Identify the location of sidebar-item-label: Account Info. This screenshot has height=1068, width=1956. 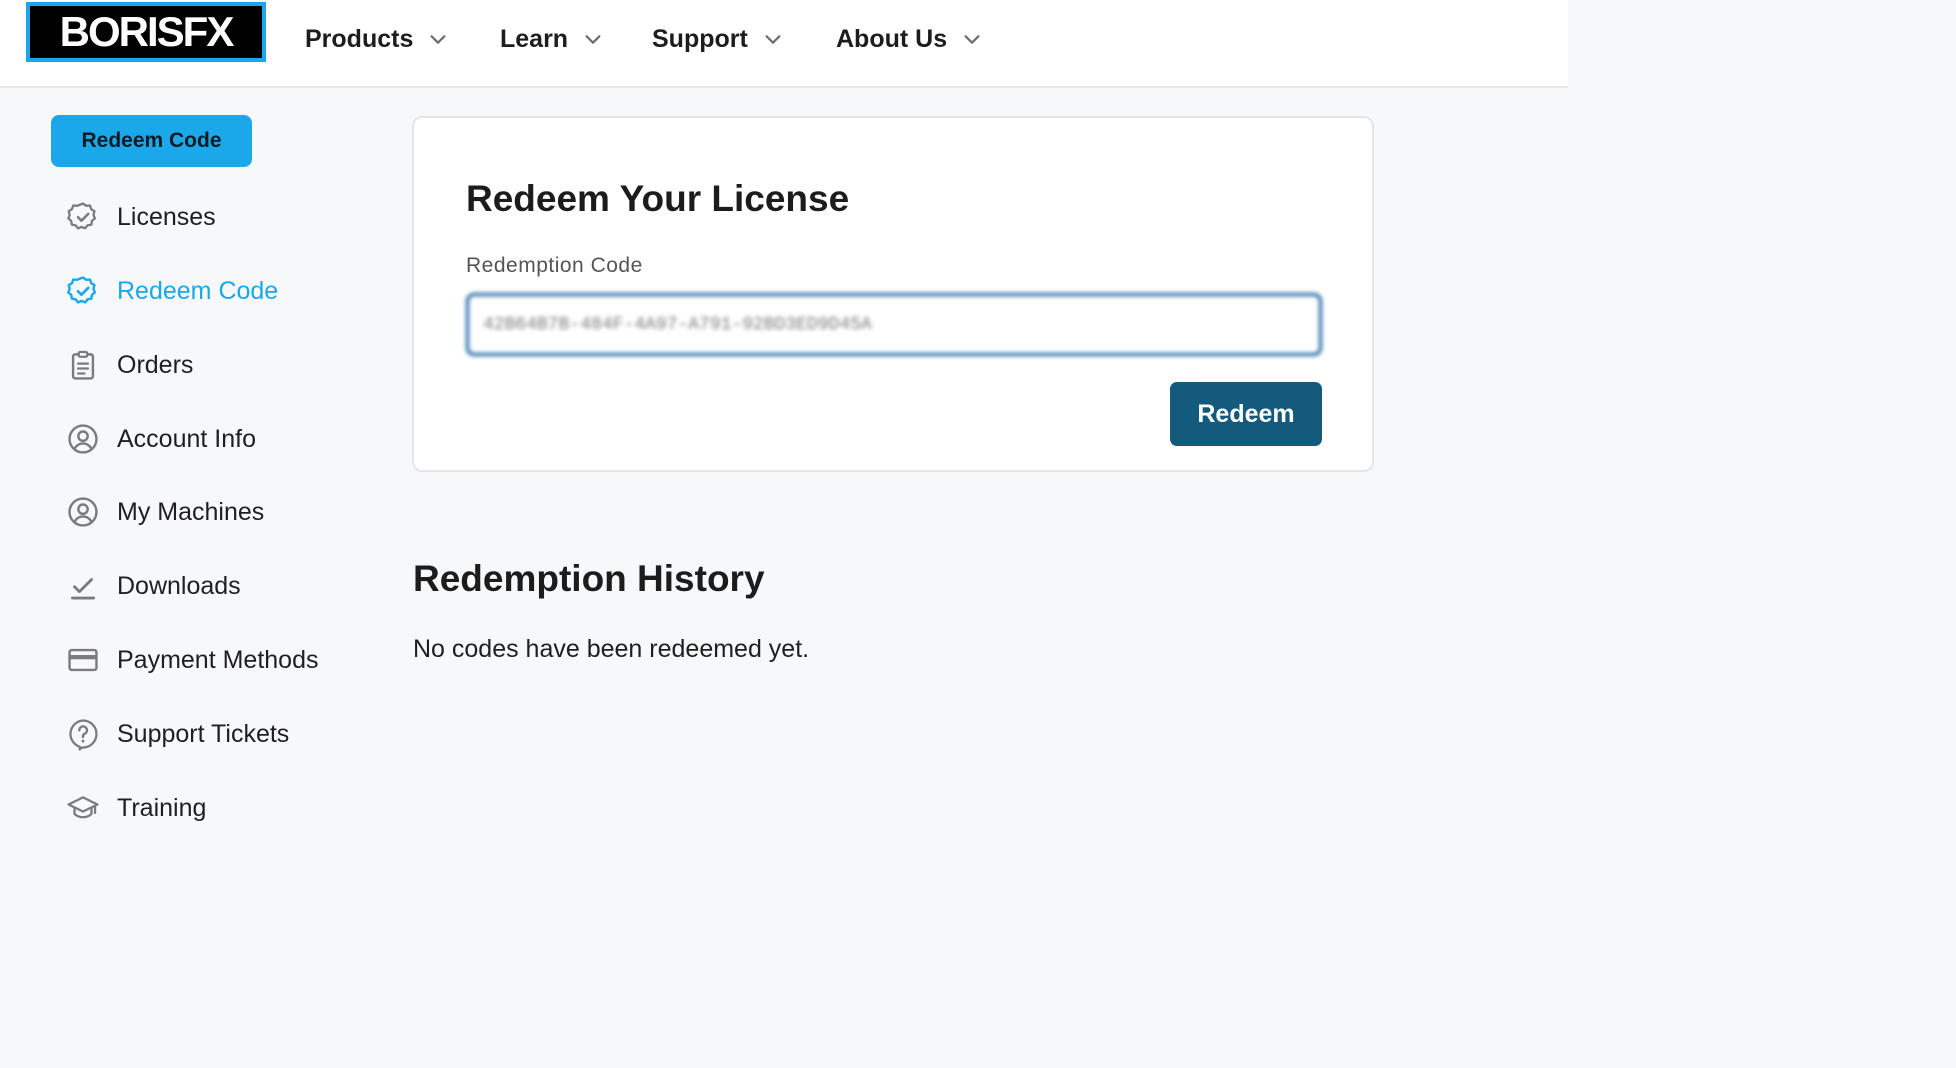
(186, 438).